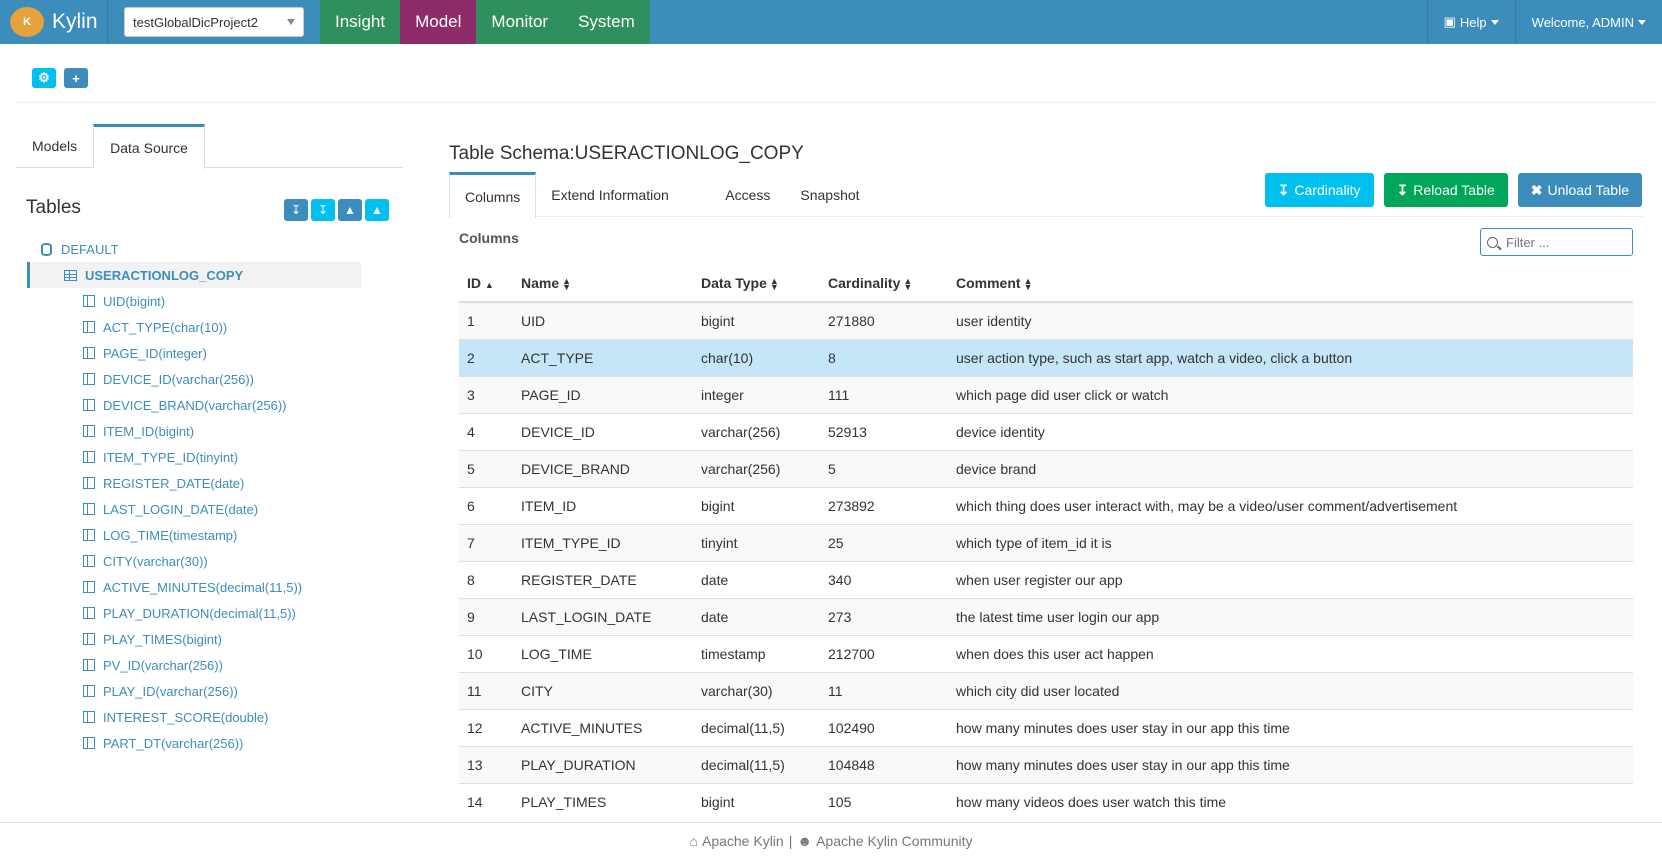 This screenshot has width=1662, height=858. What do you see at coordinates (360, 22) in the screenshot?
I see `nav-tab-insight: Insight` at bounding box center [360, 22].